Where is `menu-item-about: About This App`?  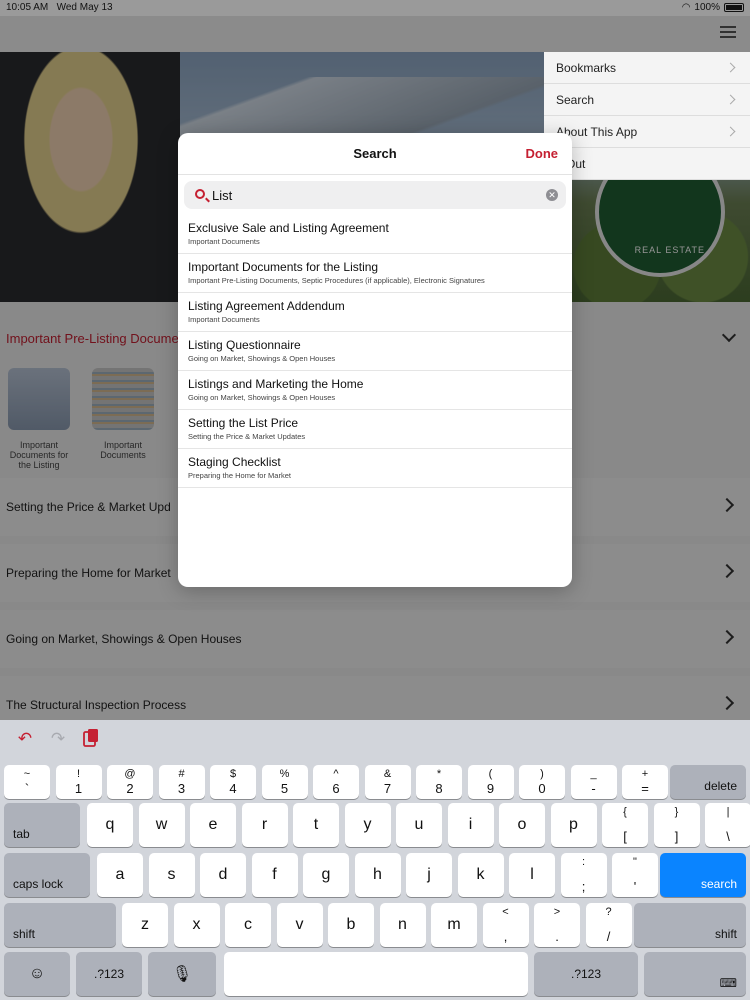 menu-item-about: About This App is located at coordinates (647, 132).